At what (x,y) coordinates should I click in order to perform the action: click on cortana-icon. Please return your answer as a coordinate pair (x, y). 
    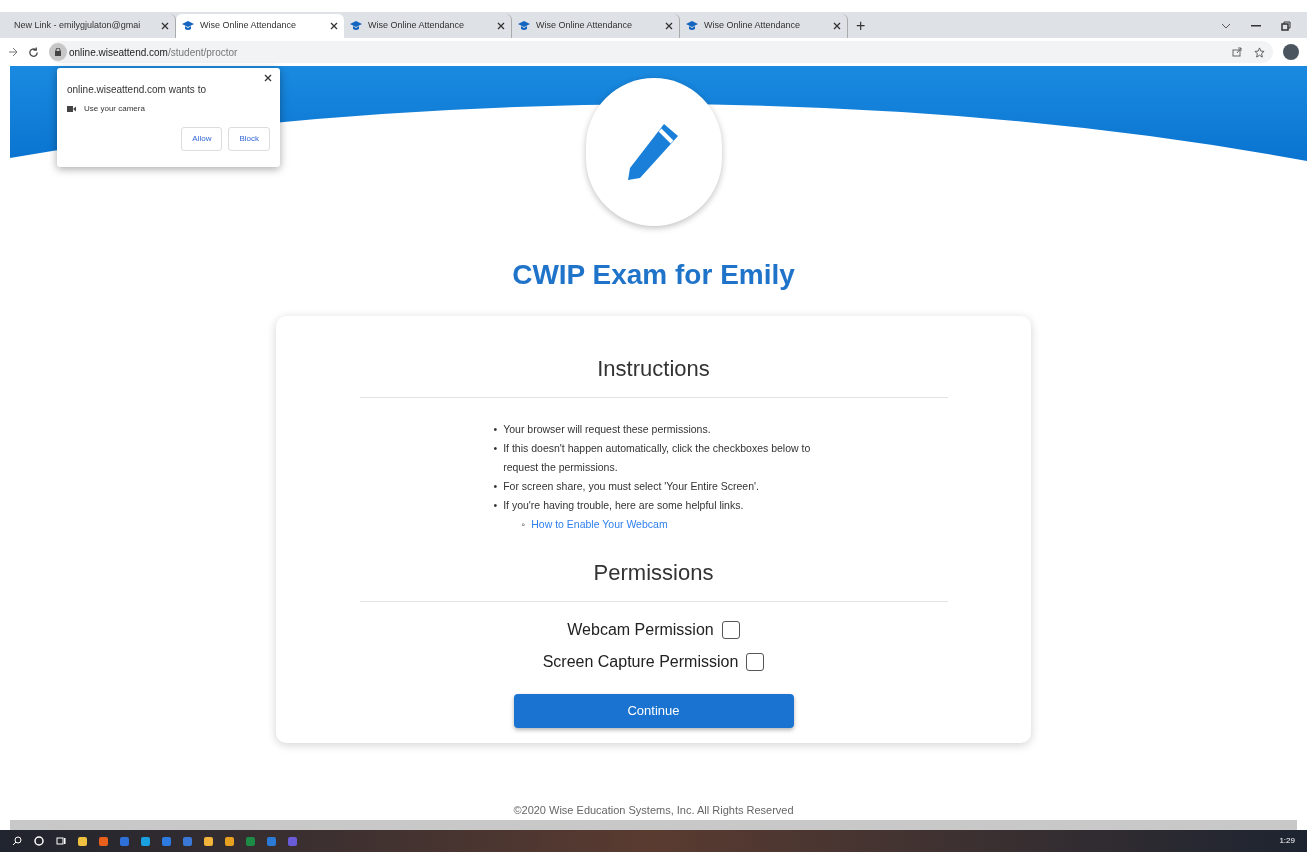
    Looking at the image, I should click on (39, 841).